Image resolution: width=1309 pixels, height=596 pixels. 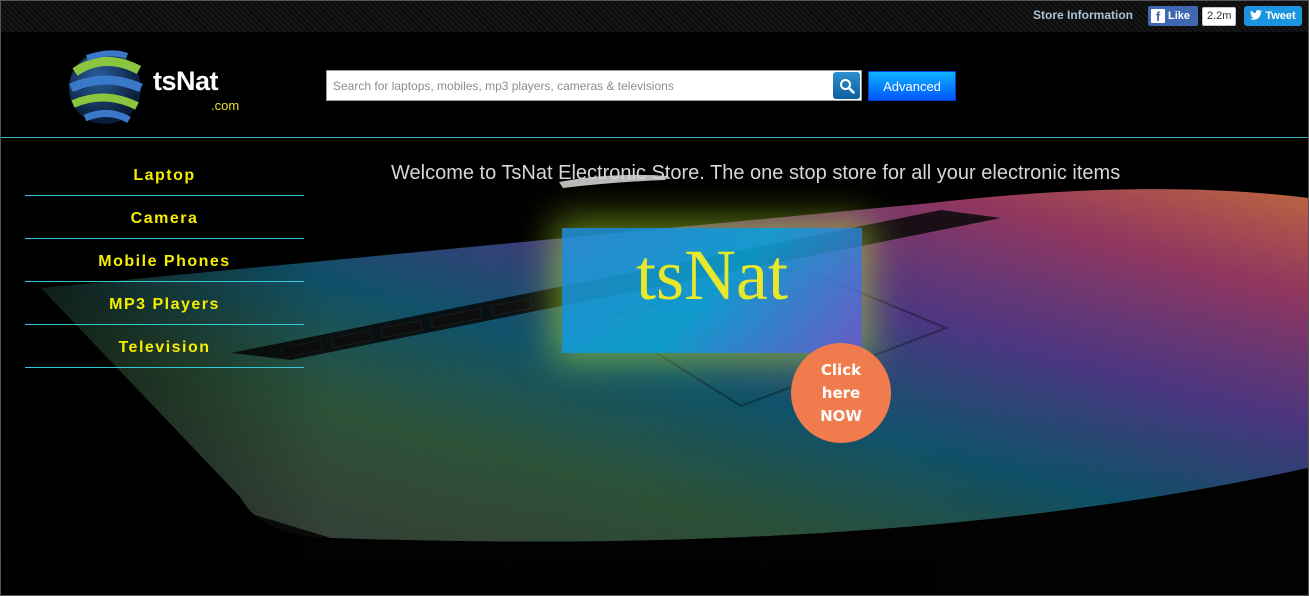 I want to click on nav-item-mobile-phones: Mobile Phones, so click(x=164, y=260).